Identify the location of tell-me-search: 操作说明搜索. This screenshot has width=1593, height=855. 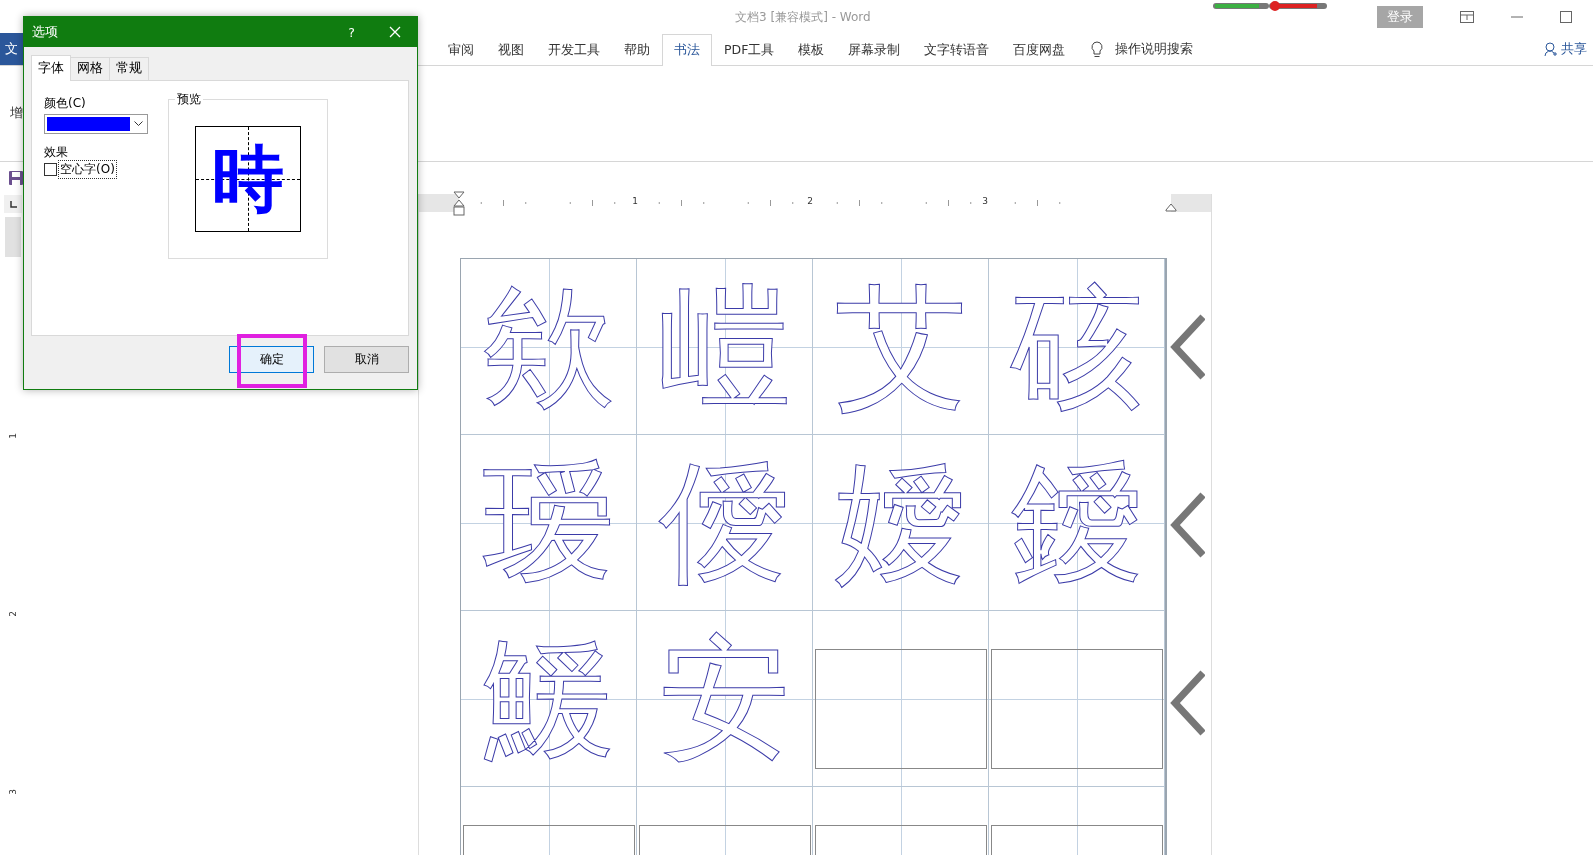
(1154, 49).